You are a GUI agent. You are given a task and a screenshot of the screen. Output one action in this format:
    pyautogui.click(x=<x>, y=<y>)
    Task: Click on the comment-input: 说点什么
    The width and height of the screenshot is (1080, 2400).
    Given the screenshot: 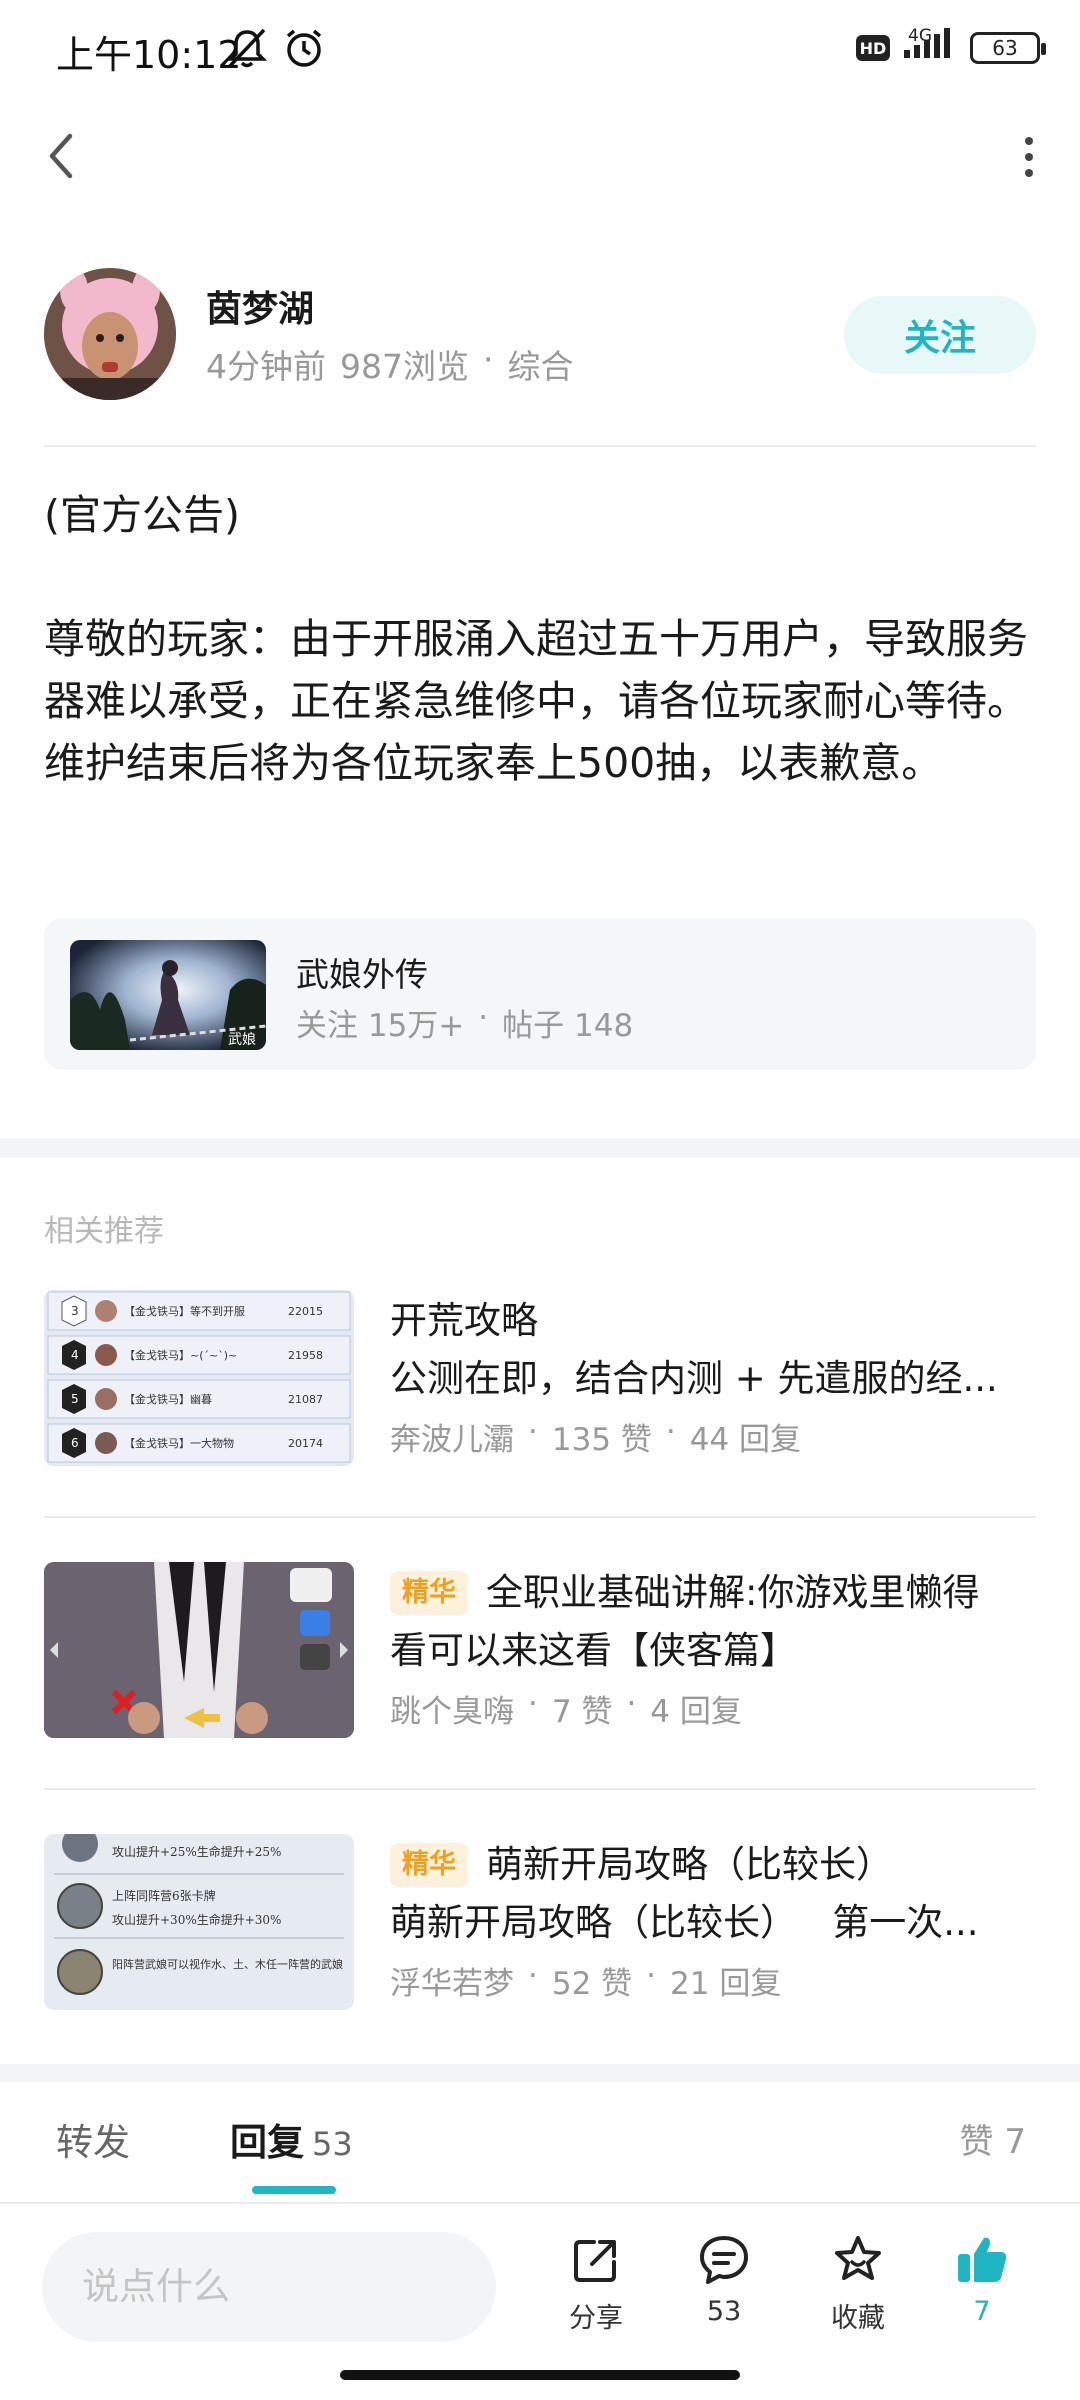 What is the action you would take?
    pyautogui.click(x=269, y=2287)
    